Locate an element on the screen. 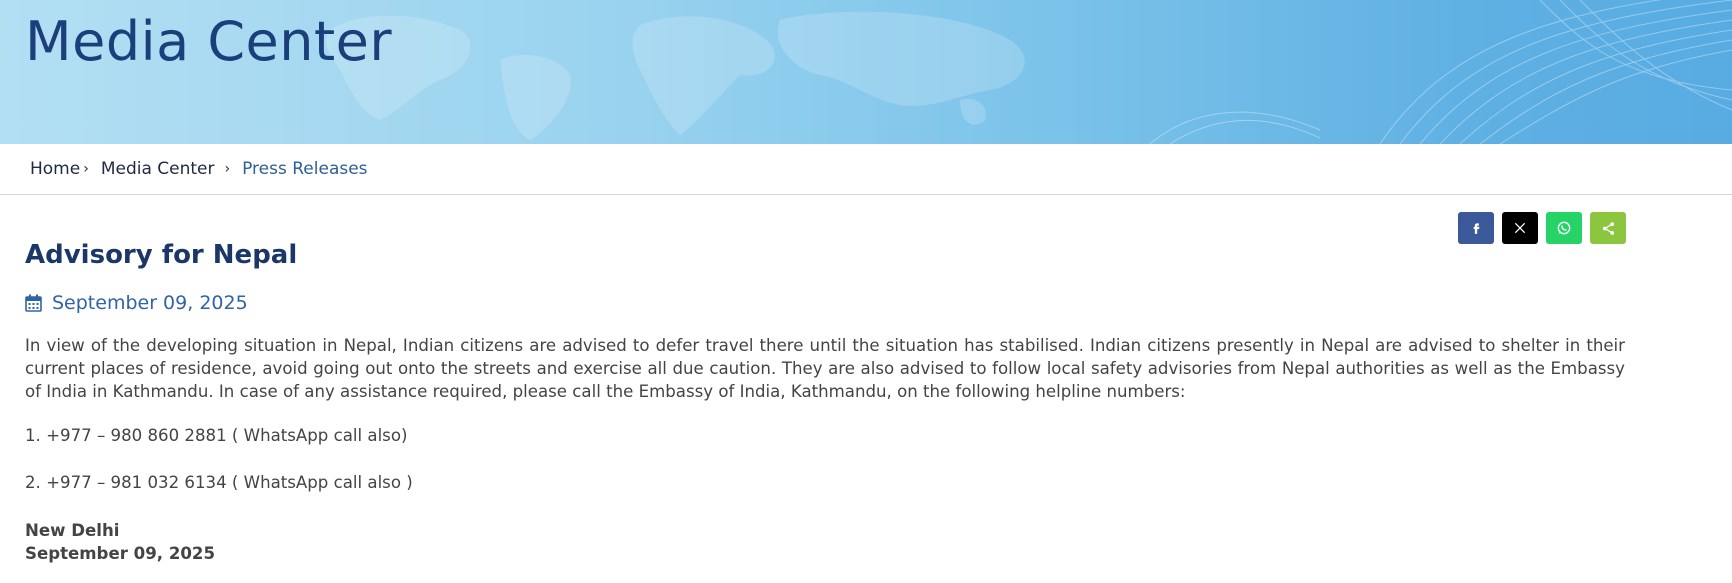  share-bar is located at coordinates (1542, 228).